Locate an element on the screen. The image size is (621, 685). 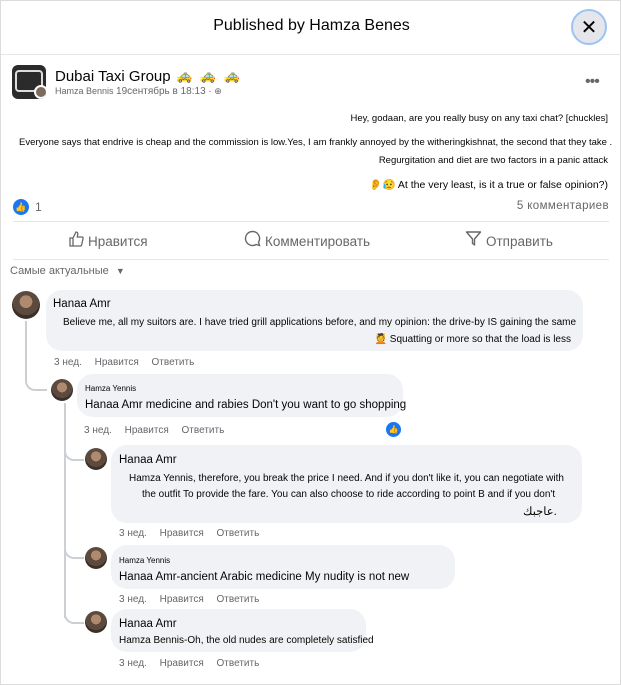
comments-count: 5 комментариев is located at coordinates (563, 206).